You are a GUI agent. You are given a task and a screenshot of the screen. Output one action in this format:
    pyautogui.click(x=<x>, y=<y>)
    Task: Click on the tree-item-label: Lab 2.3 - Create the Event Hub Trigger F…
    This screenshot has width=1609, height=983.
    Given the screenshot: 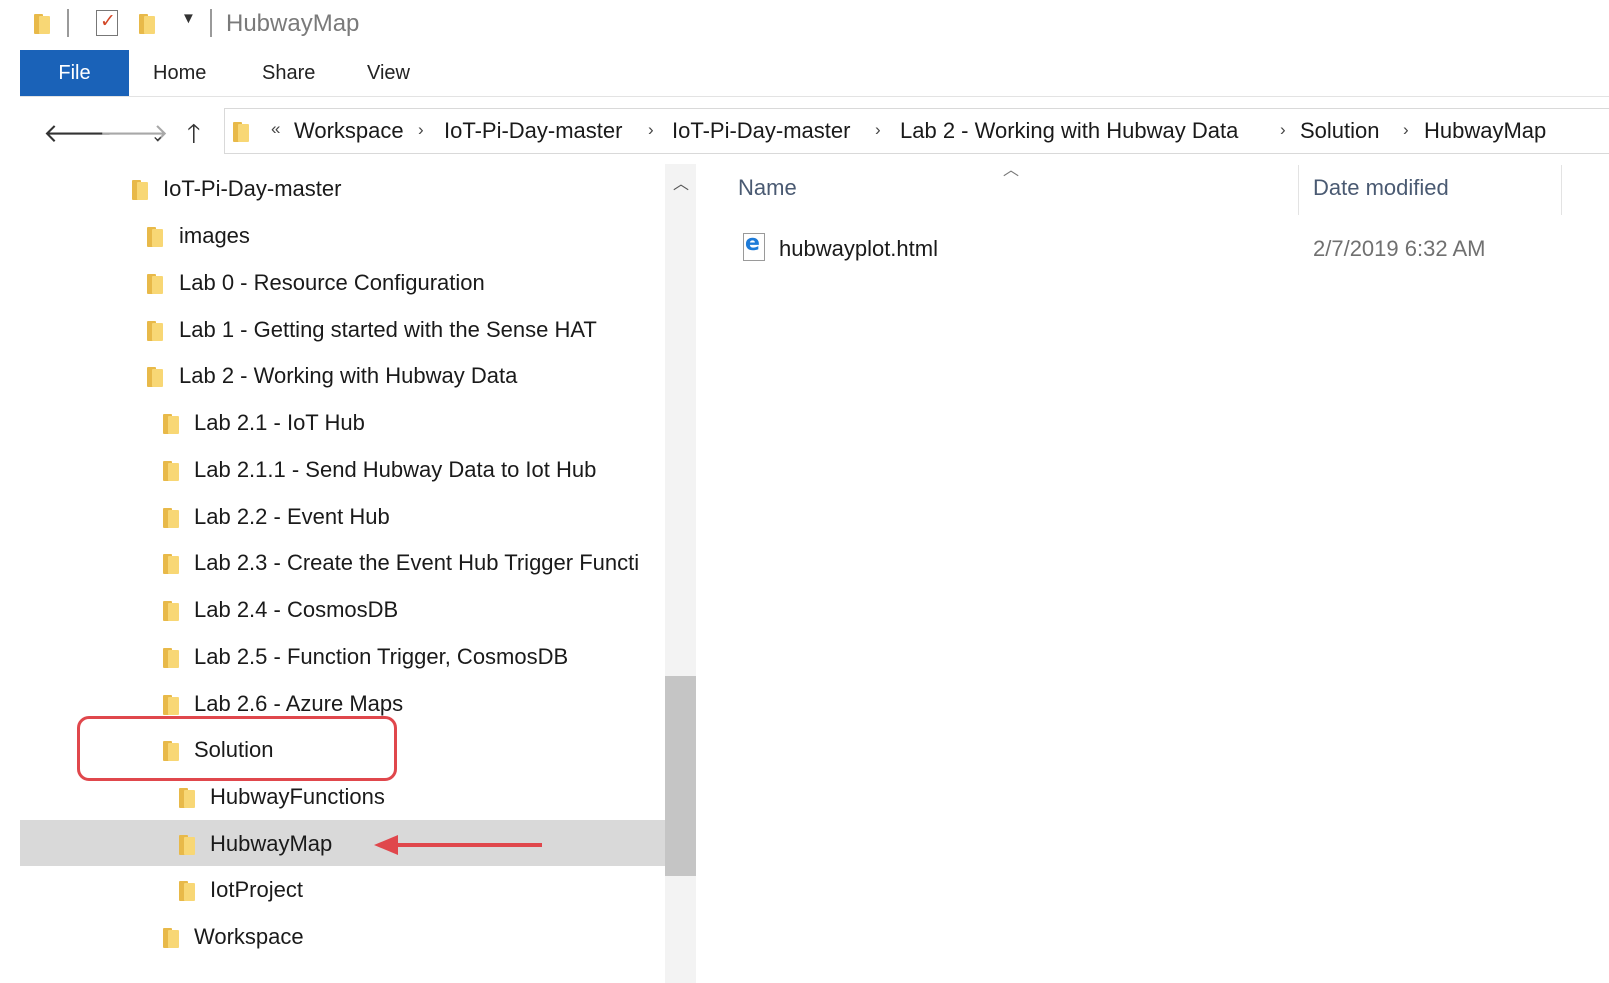 What is the action you would take?
    pyautogui.click(x=417, y=562)
    